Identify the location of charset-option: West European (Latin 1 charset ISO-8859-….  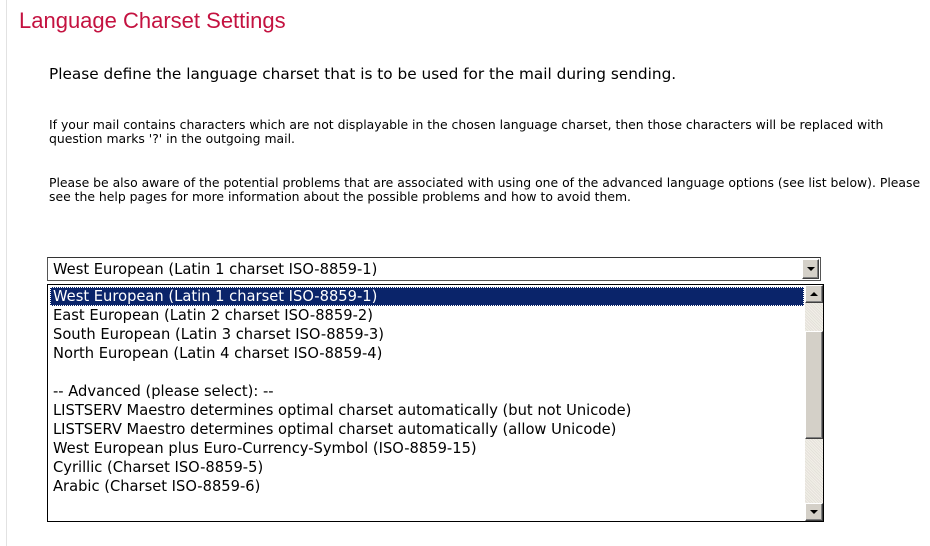
(427, 296).